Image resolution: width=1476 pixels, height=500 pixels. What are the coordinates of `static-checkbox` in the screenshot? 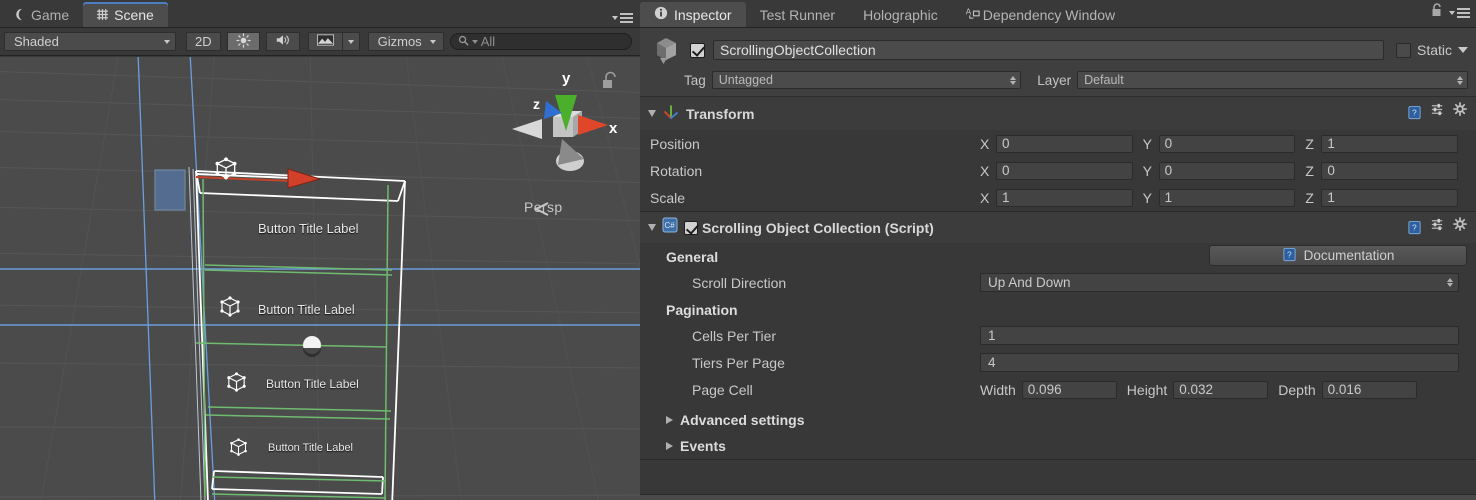 It's located at (1403, 50).